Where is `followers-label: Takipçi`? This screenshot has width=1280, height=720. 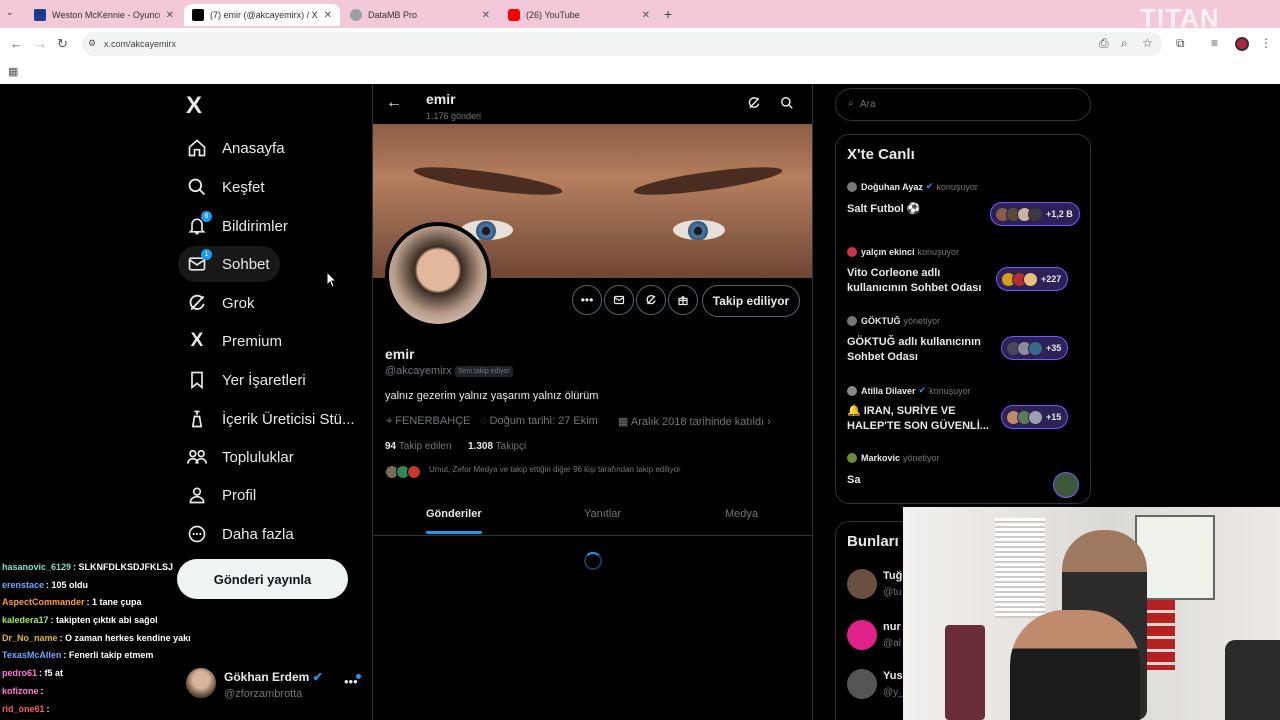 followers-label: Takipçi is located at coordinates (511, 446).